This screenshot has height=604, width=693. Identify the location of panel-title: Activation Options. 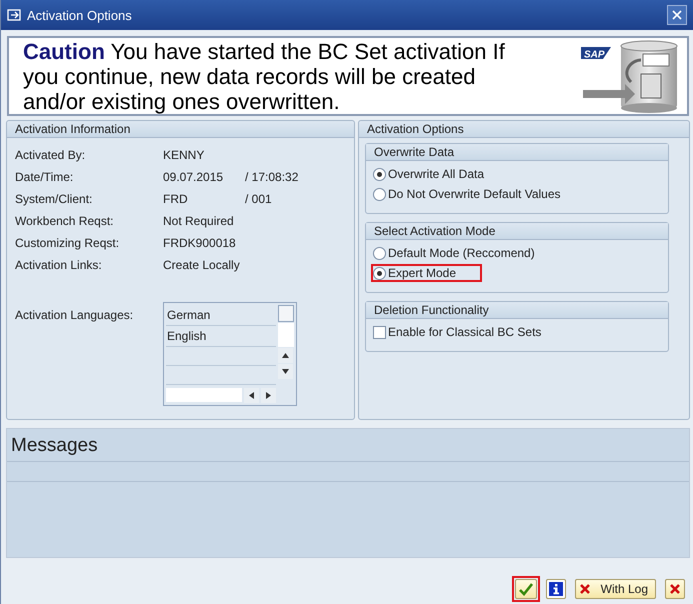
(524, 129).